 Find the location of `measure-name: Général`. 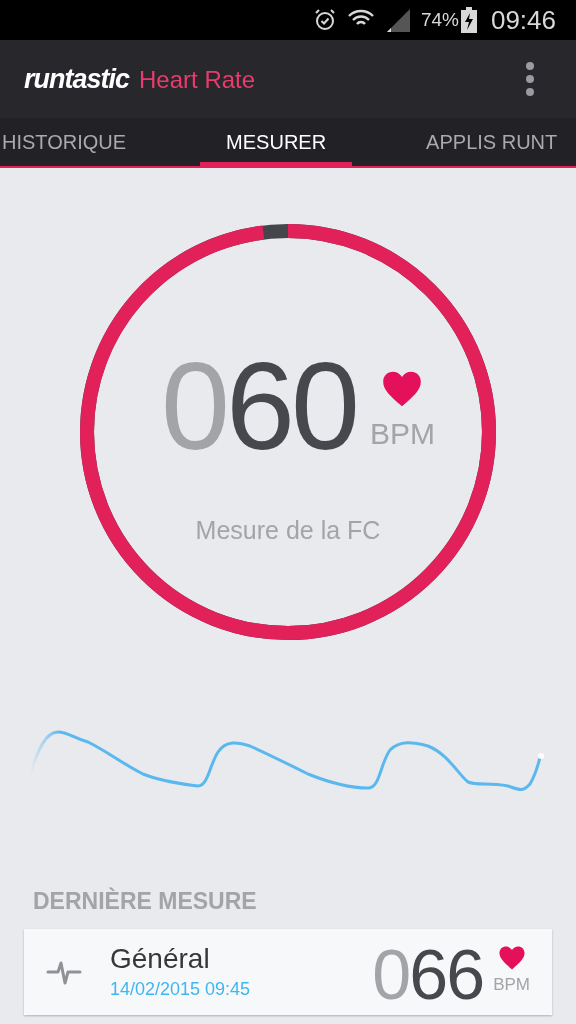

measure-name: Général is located at coordinates (160, 958).